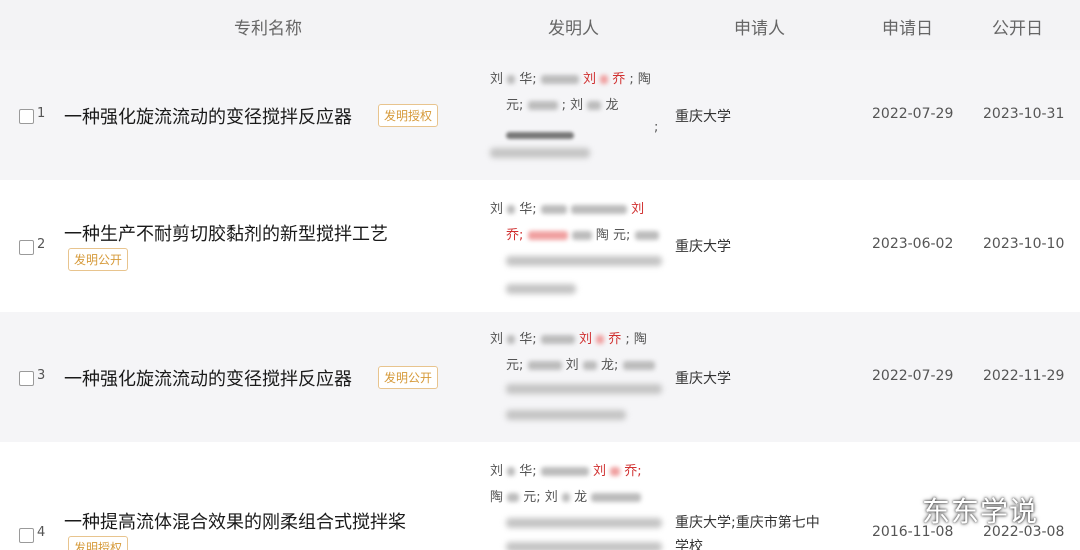 The image size is (1080, 550). What do you see at coordinates (907, 26) in the screenshot?
I see `column-header-apply-date: 申请日` at bounding box center [907, 26].